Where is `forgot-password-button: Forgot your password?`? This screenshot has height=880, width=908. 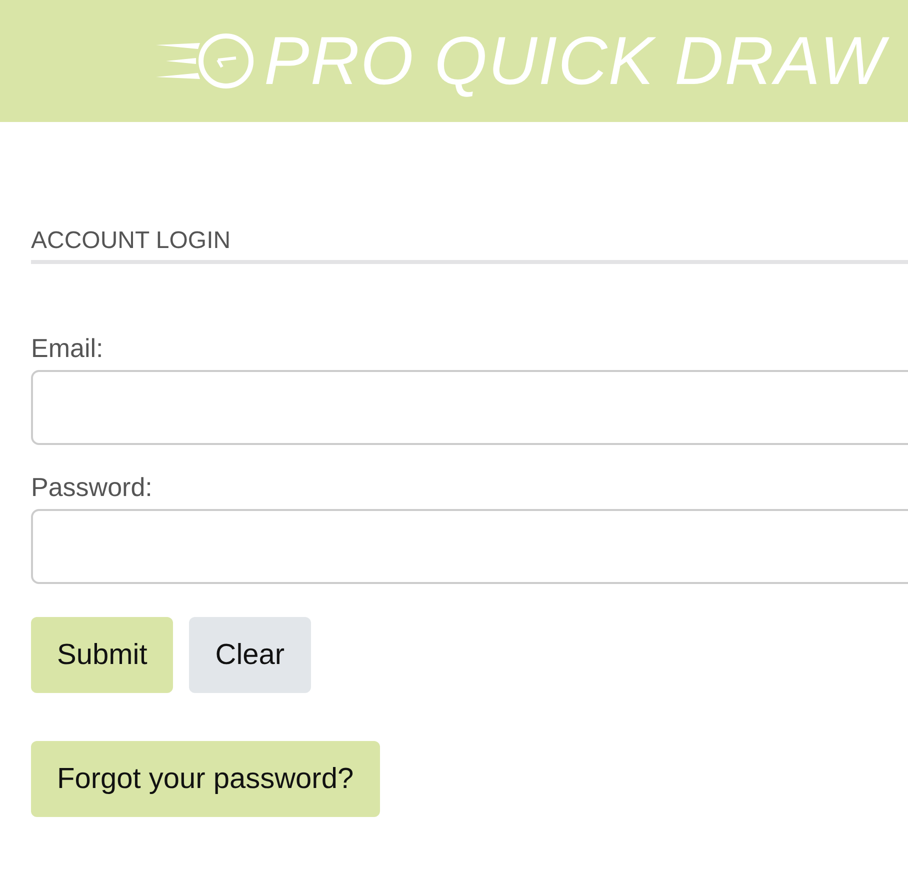 forgot-password-button: Forgot your password? is located at coordinates (205, 779).